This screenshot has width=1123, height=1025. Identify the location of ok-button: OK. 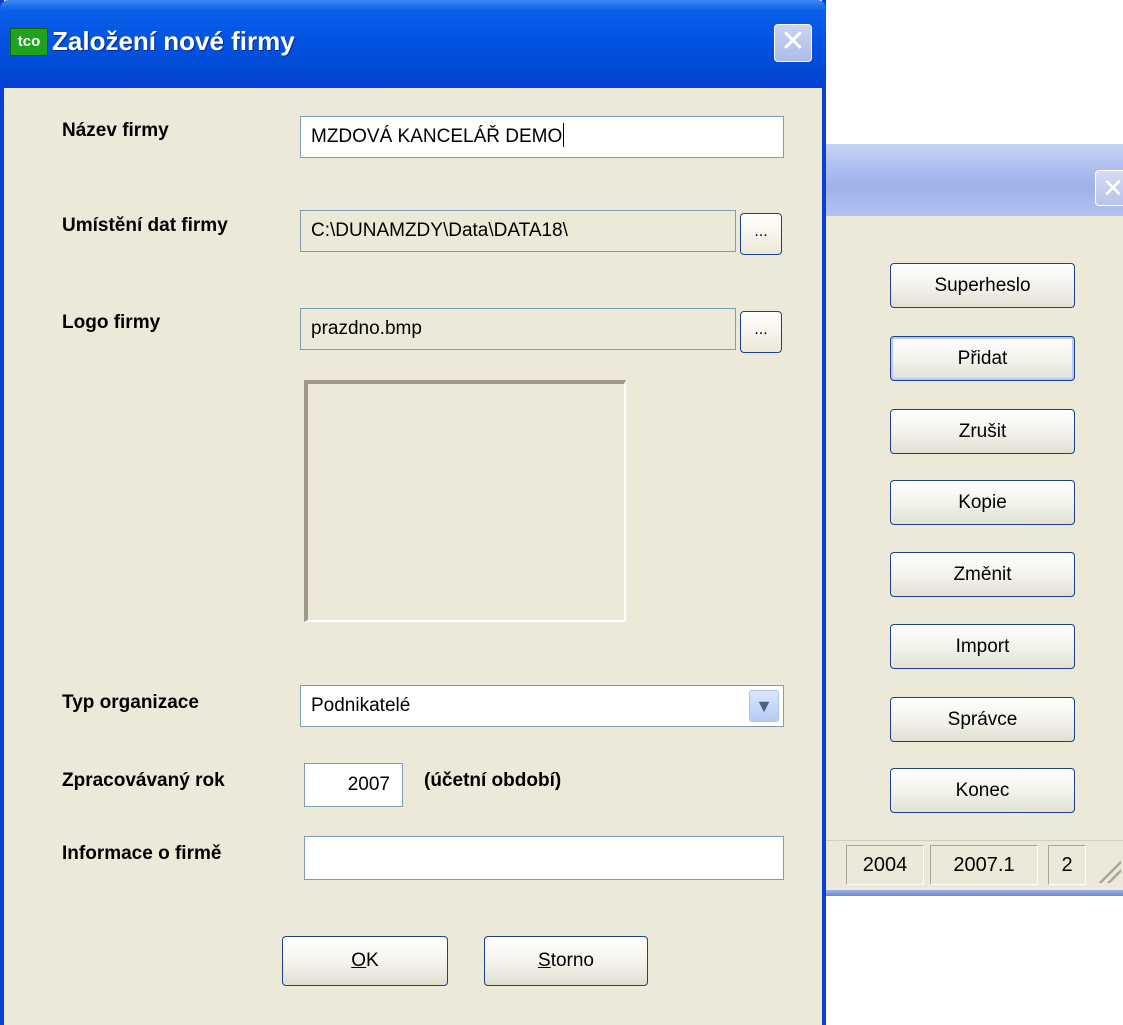
(365, 961).